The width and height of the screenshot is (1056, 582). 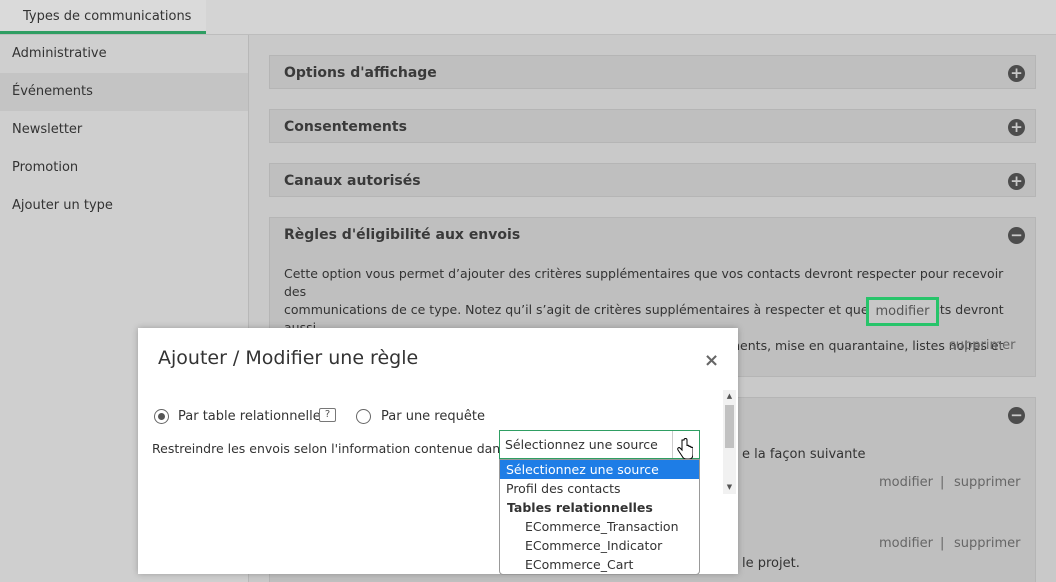 I want to click on select-value: Sélectionnez une source, so click(x=581, y=444).